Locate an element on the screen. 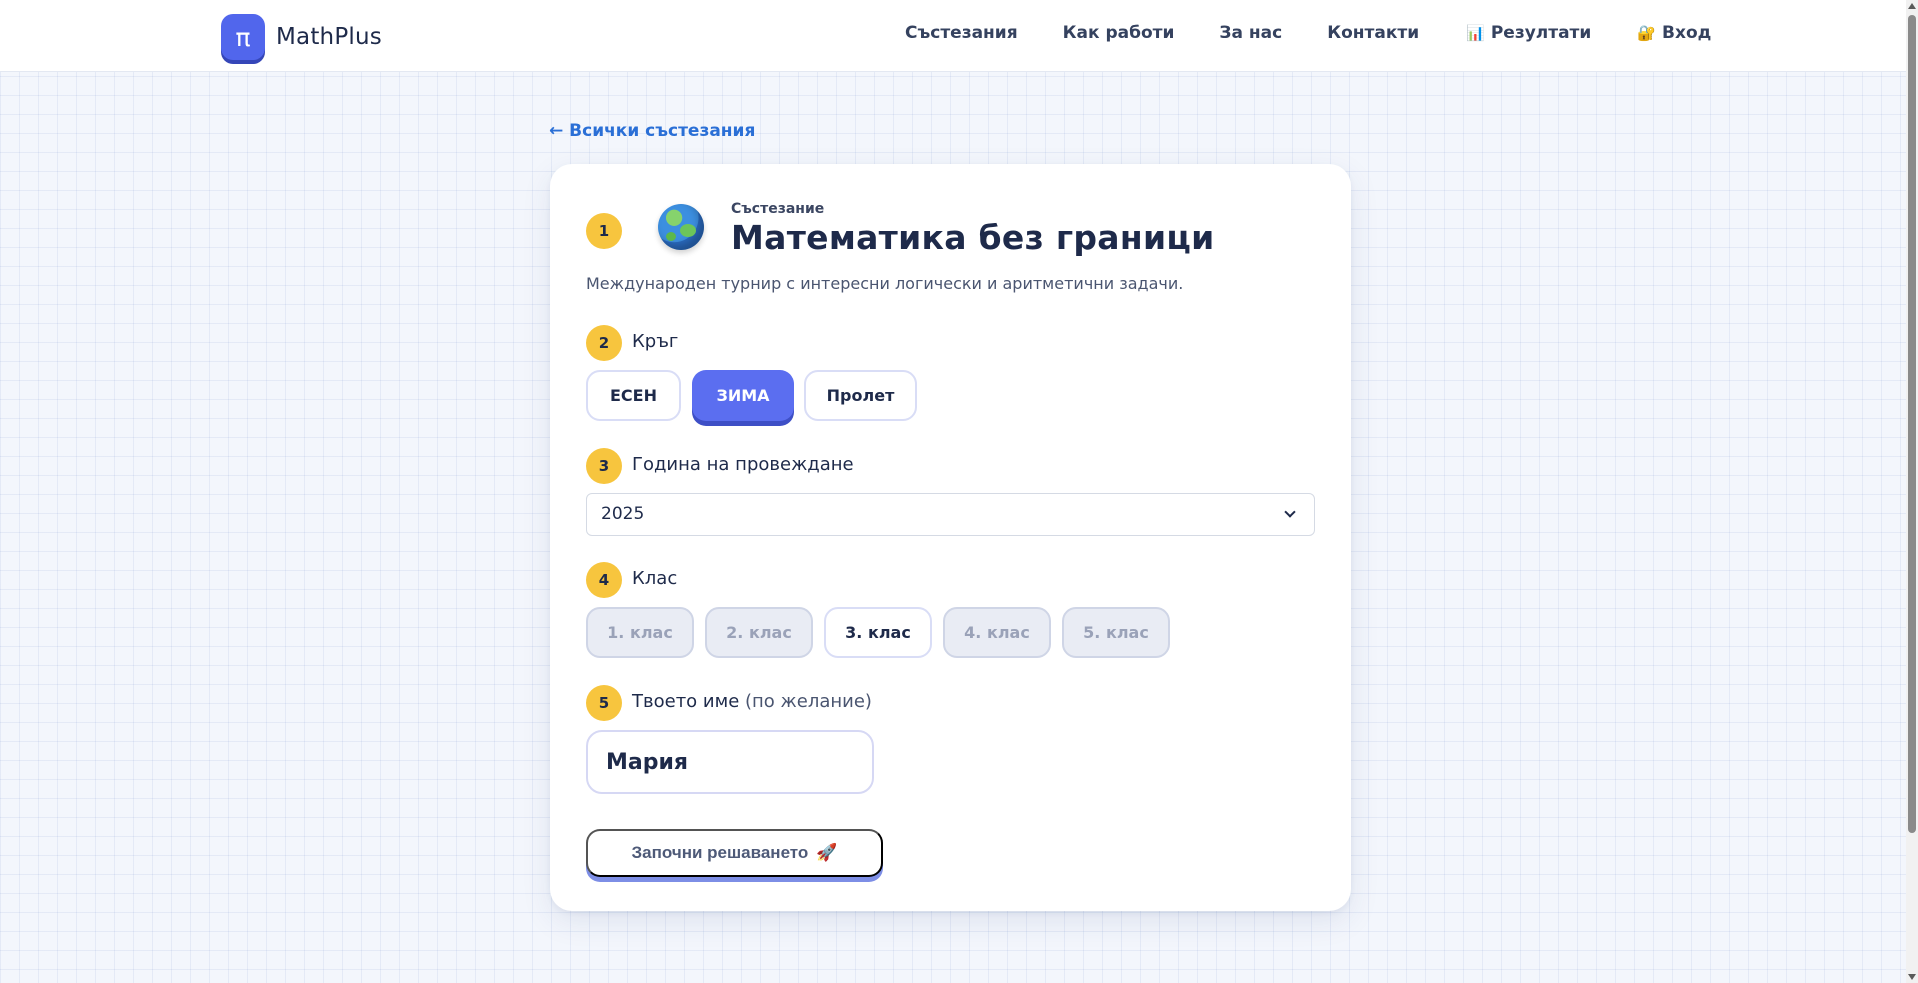  nav-link-how-it-works: Как работи is located at coordinates (1119, 33).